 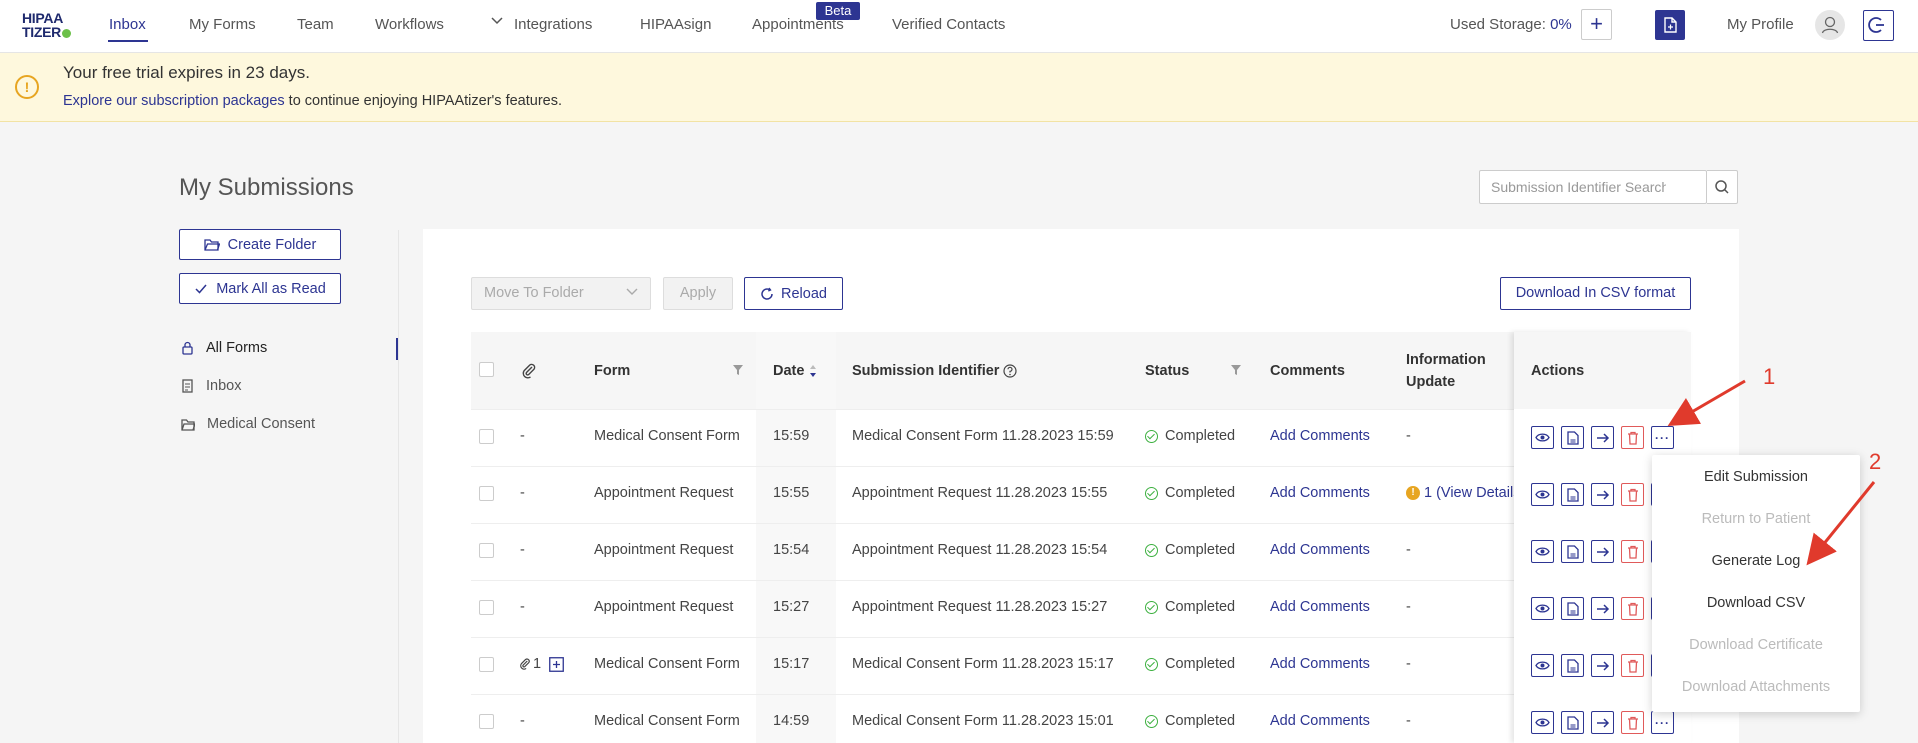 What do you see at coordinates (1875, 461) in the screenshot?
I see `annotation-label-2: 2` at bounding box center [1875, 461].